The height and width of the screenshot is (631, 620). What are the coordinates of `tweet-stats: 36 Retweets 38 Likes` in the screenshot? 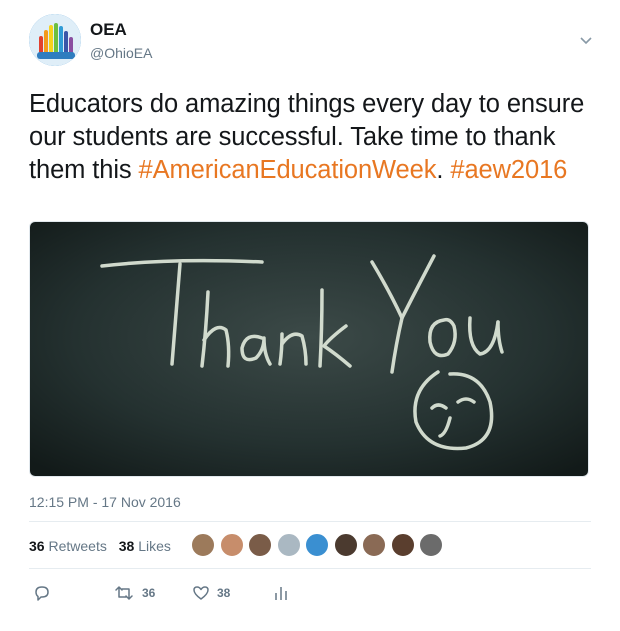 It's located at (104, 546).